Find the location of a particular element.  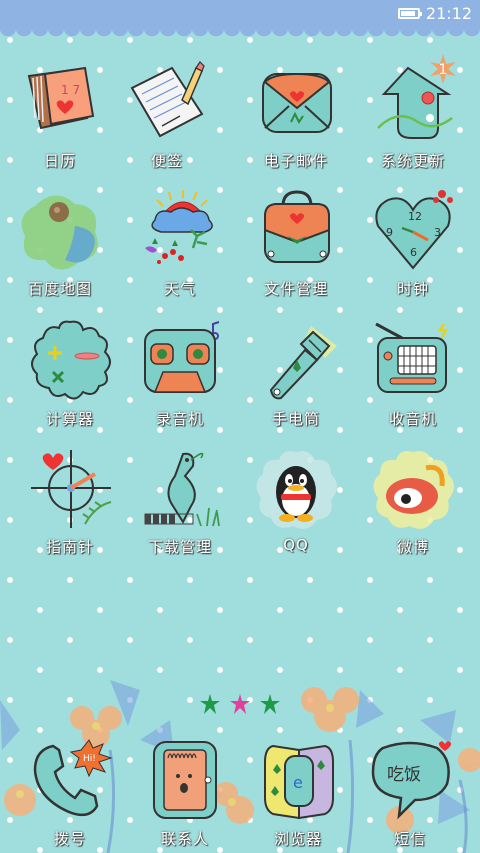

recorder-icon is located at coordinates (180, 361).